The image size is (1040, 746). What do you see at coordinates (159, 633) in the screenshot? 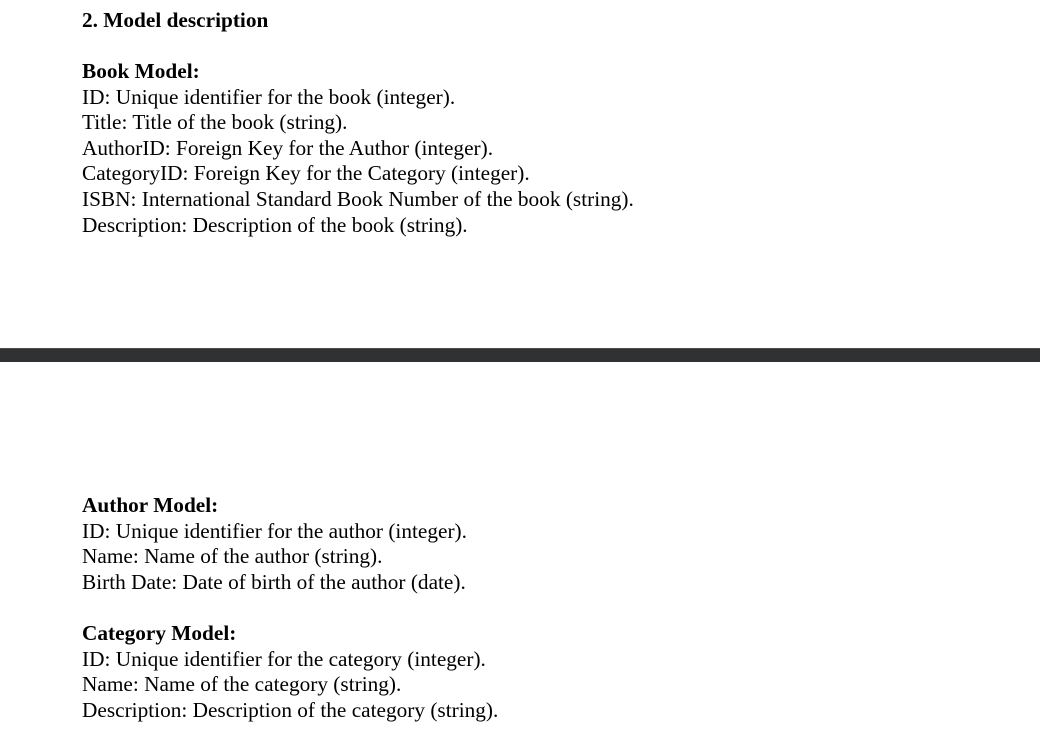
I see `category-model-title: Category Model:` at bounding box center [159, 633].